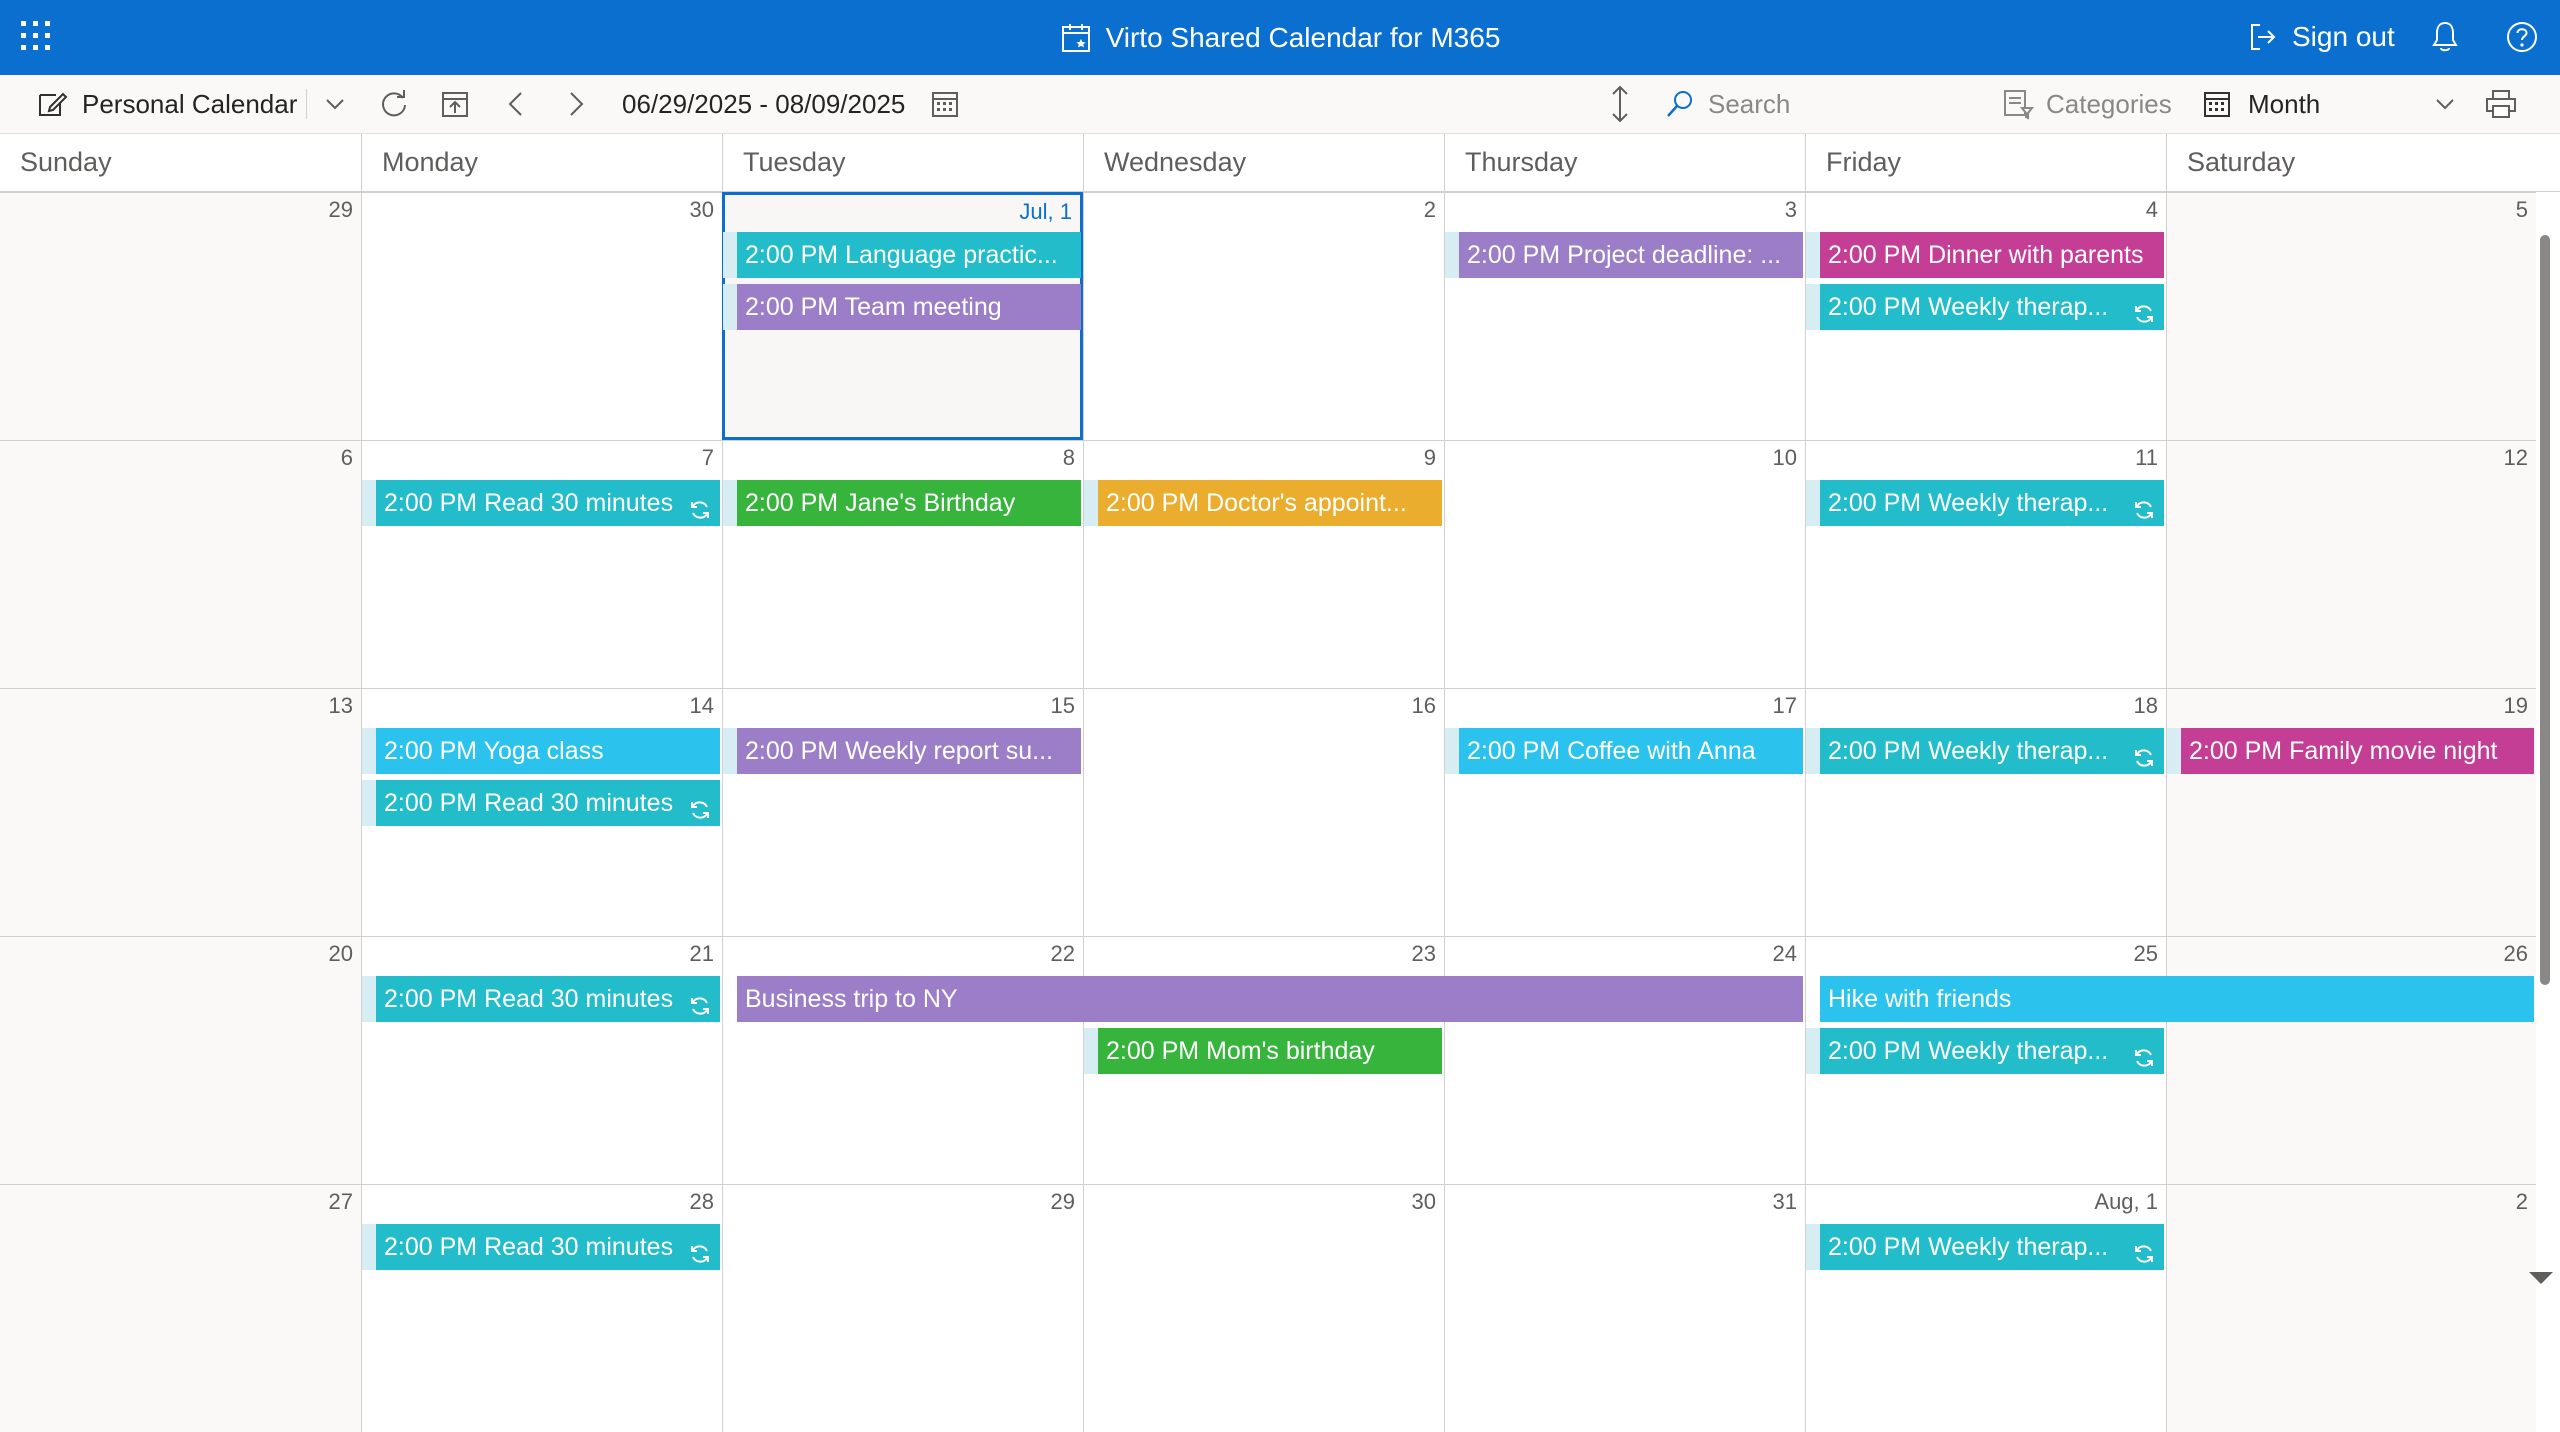  I want to click on view-dropdown-button, so click(2445, 104).